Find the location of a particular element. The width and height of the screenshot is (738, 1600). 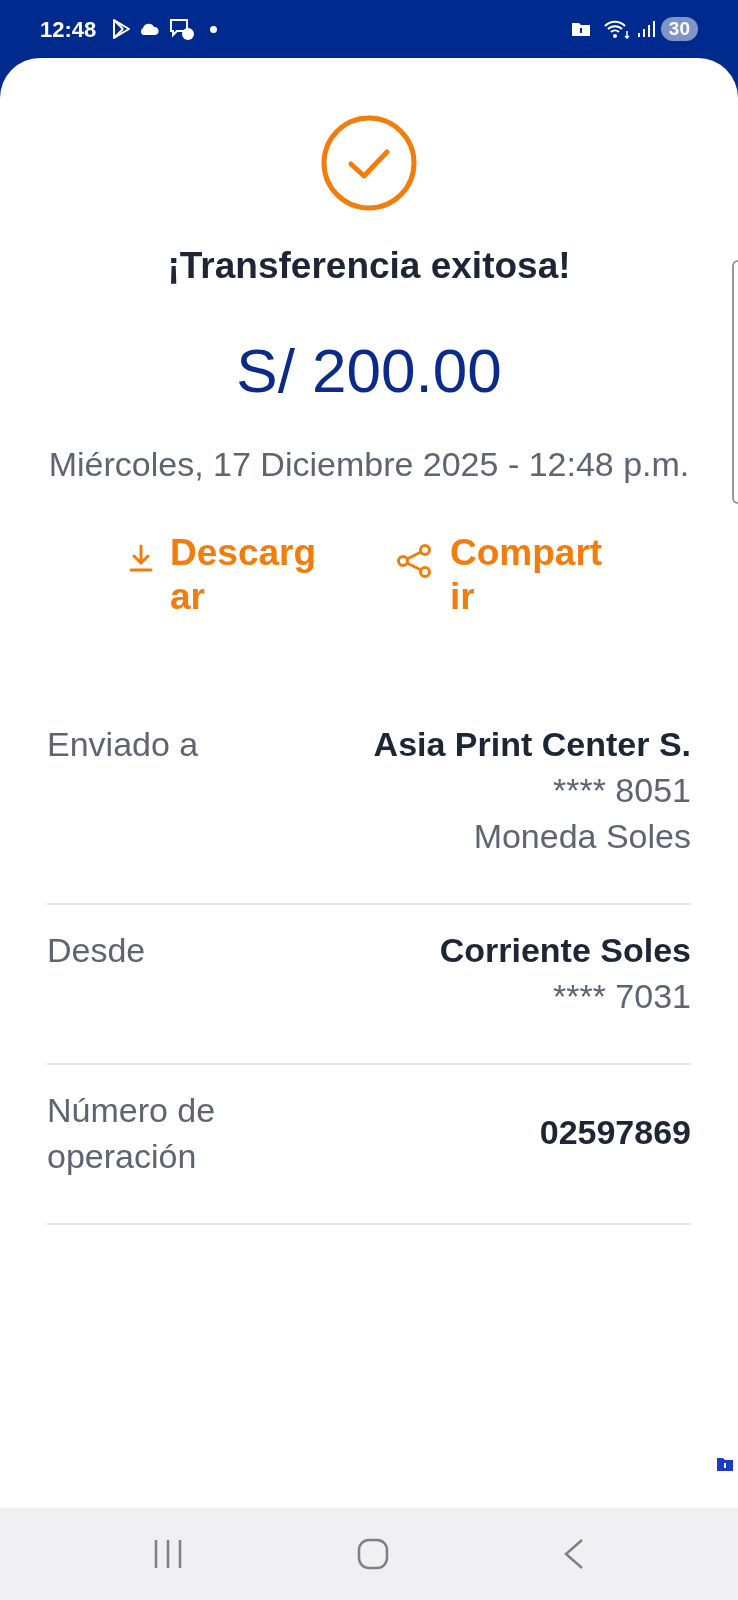

back-icon is located at coordinates (574, 1554).